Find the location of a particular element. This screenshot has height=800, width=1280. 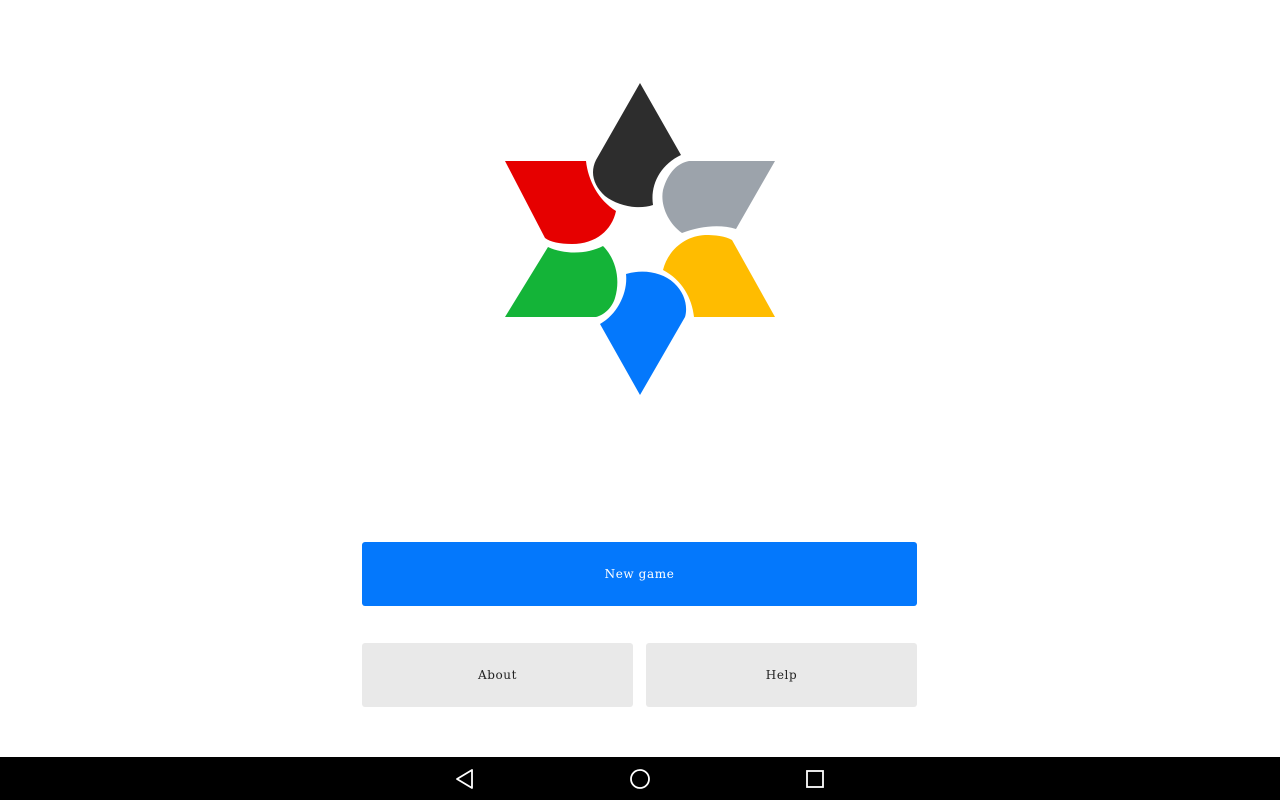

hexastar-logo-icon is located at coordinates (640, 239).